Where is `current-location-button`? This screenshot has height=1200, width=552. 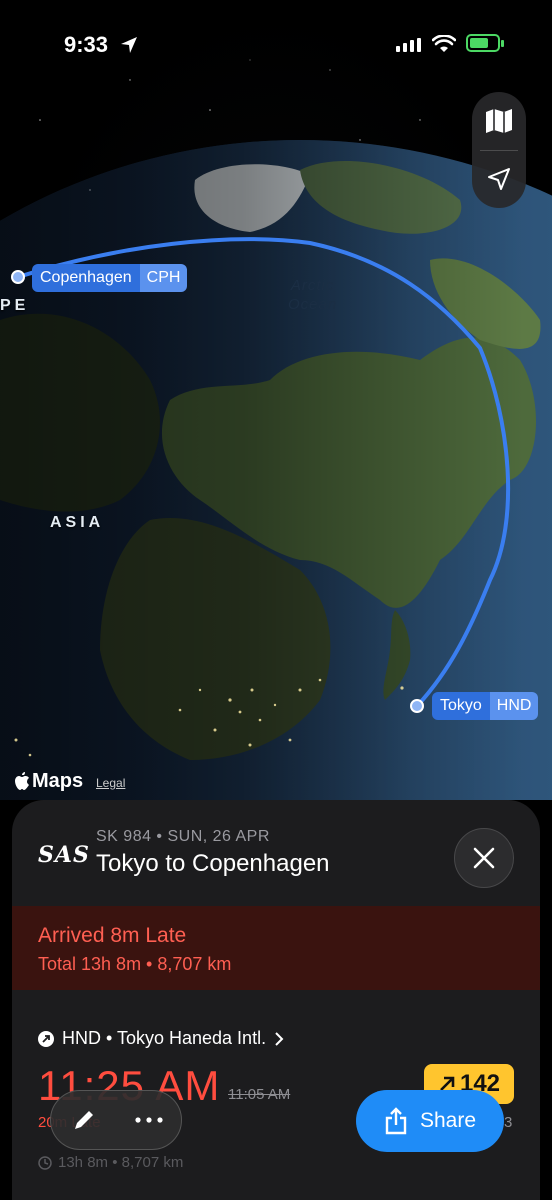 current-location-button is located at coordinates (499, 179).